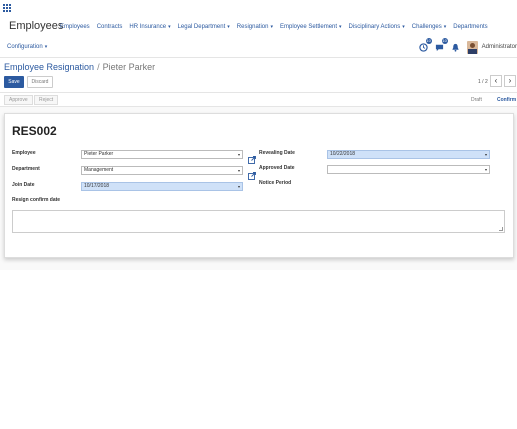  Describe the element at coordinates (472, 47) in the screenshot. I see `user-avatar` at that location.